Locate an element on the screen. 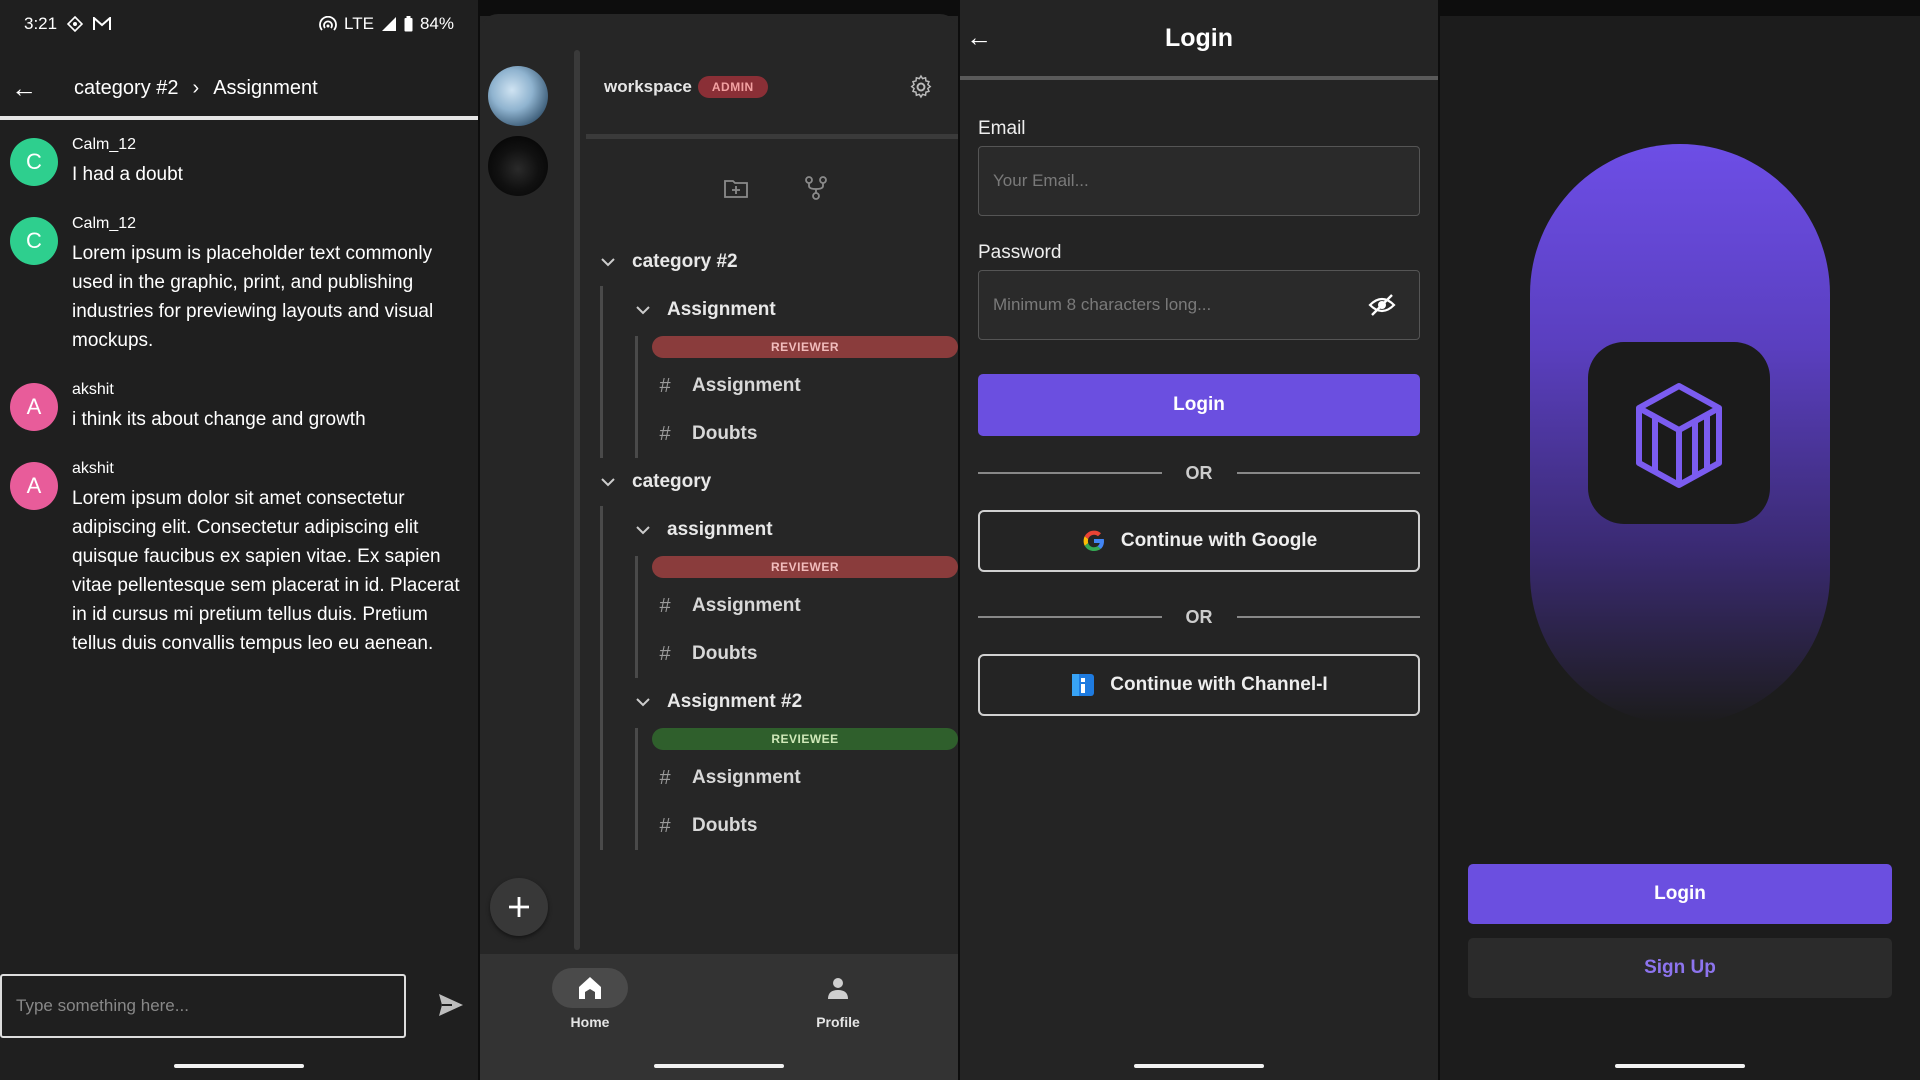  breadcrumb-category: category #2 is located at coordinates (126, 88).